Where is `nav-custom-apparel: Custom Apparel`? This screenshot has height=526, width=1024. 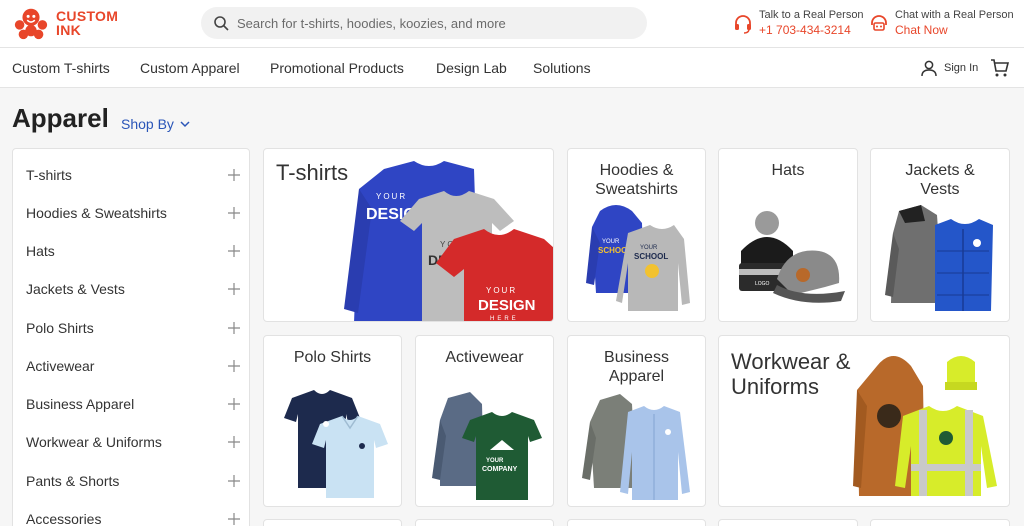 nav-custom-apparel: Custom Apparel is located at coordinates (190, 68).